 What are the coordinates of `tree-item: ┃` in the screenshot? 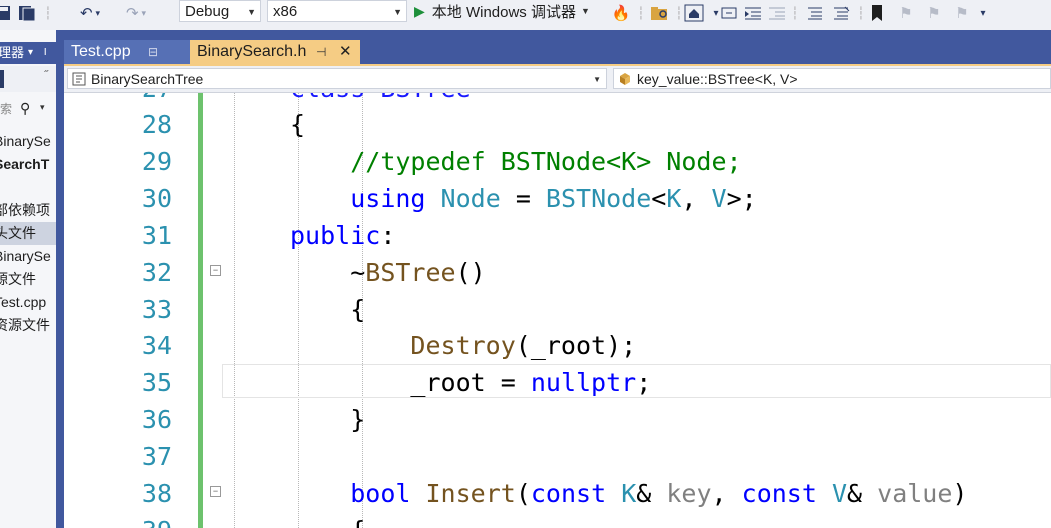 It's located at (28, 187).